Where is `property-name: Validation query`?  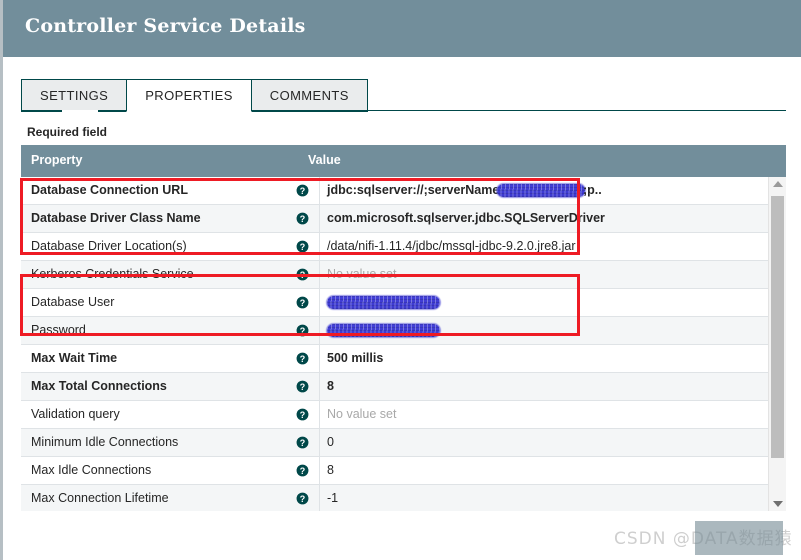
property-name: Validation query is located at coordinates (75, 414).